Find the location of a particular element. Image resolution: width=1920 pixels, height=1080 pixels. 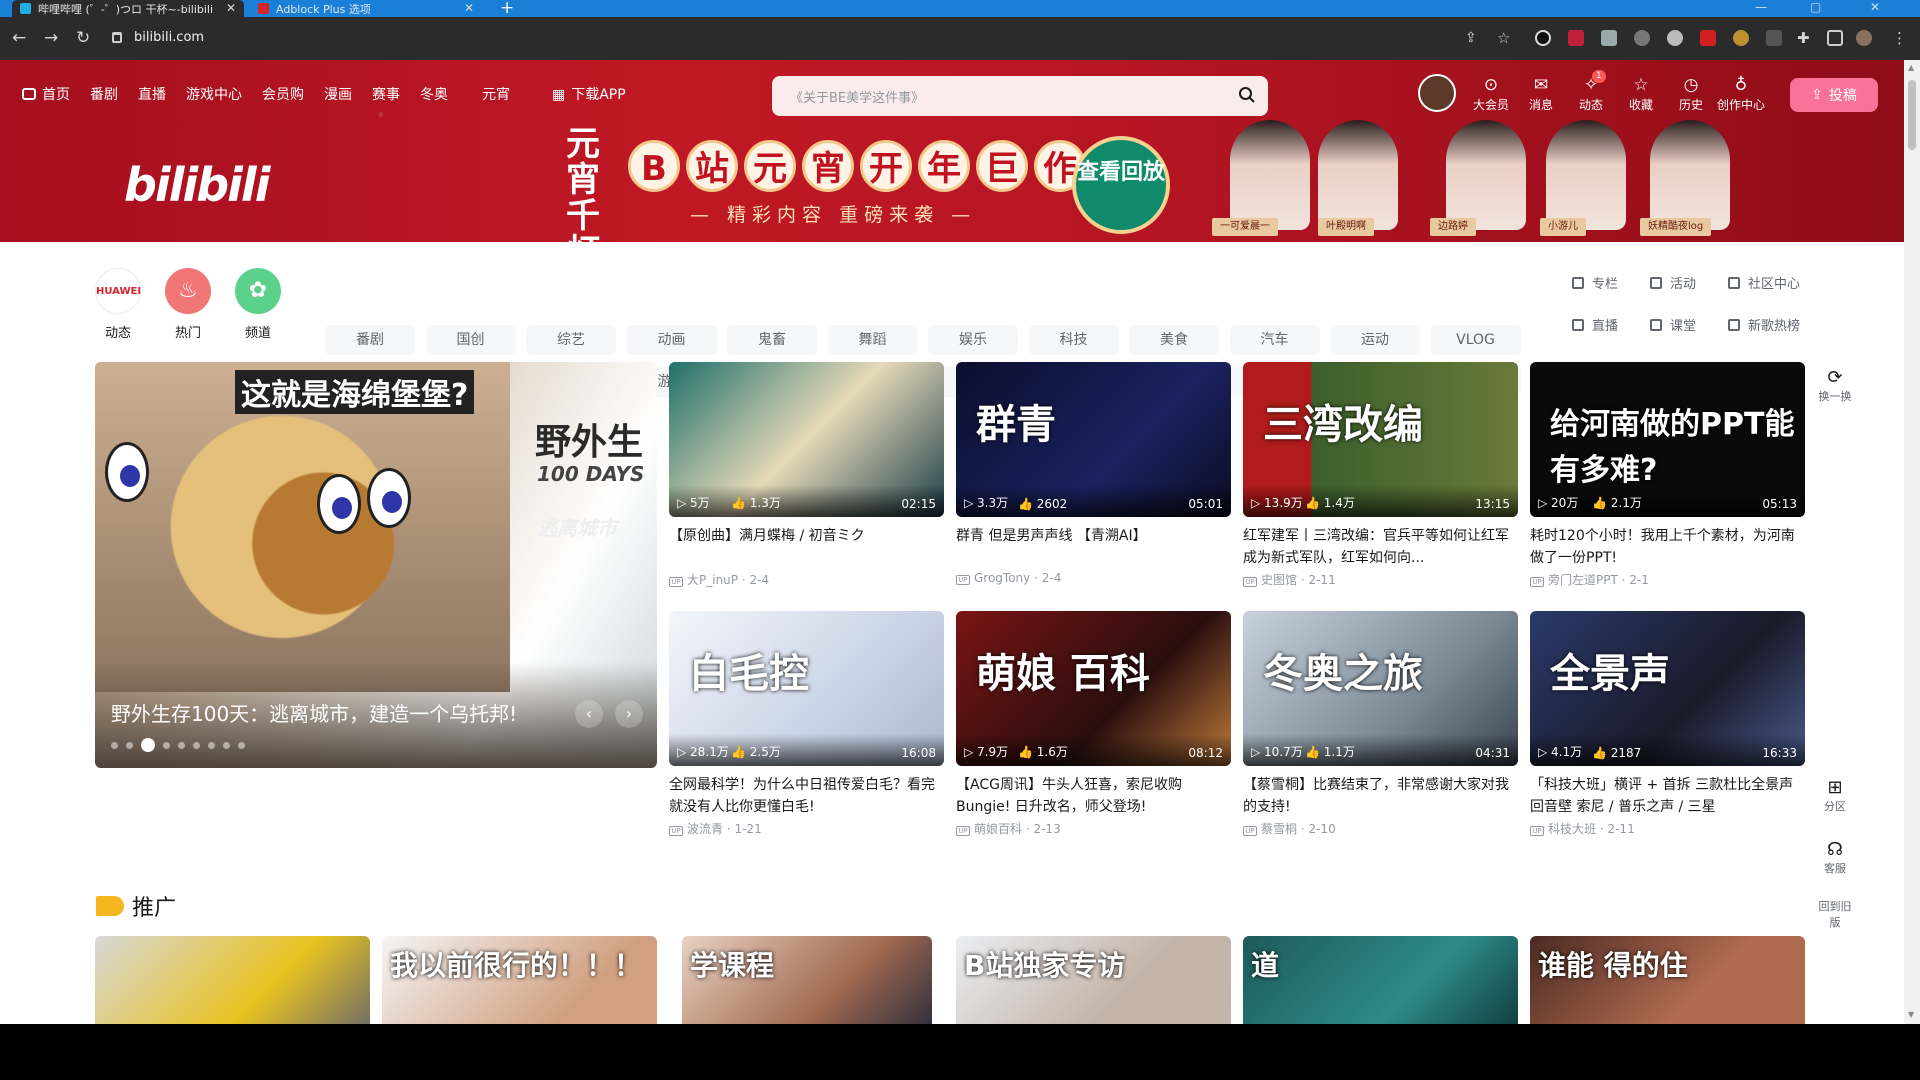

carousel-next-button: › is located at coordinates (629, 714).